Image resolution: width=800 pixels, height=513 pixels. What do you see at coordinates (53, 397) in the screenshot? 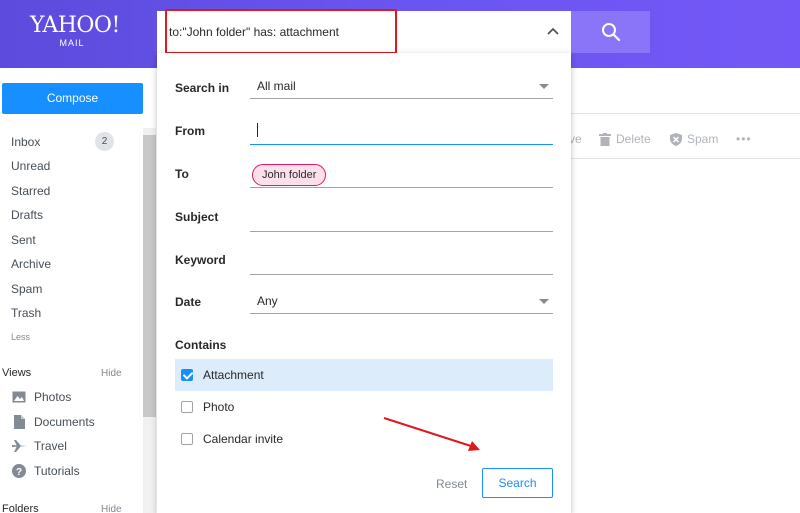
I see `sidebar-item-label: Photos` at bounding box center [53, 397].